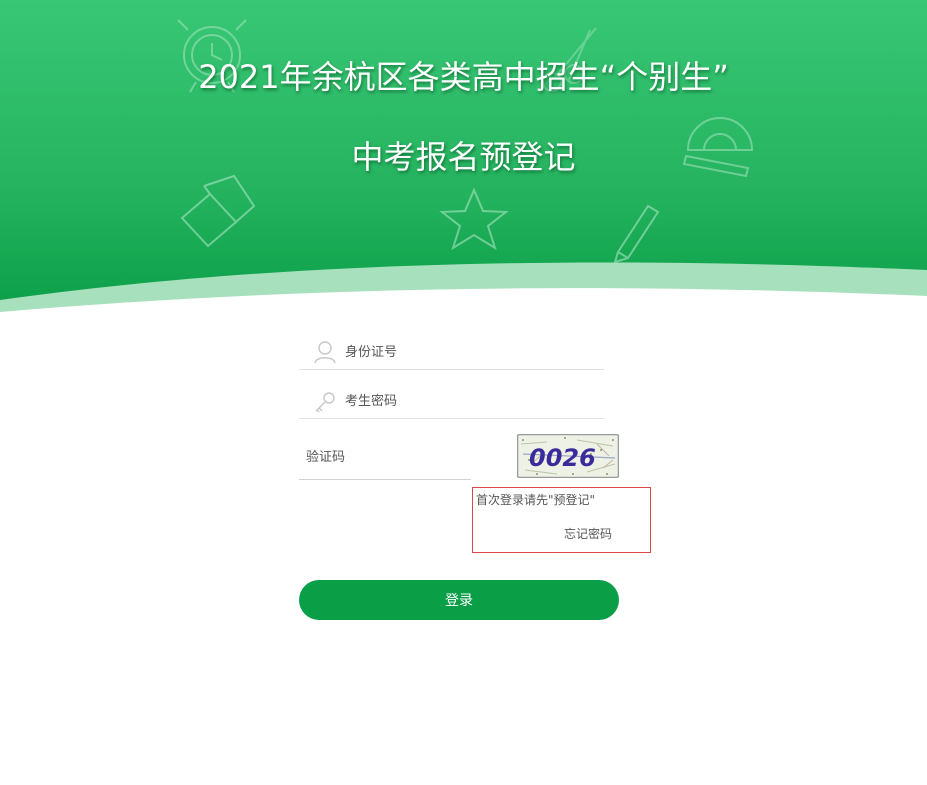 The width and height of the screenshot is (927, 785). I want to click on captcha-image: 0026, so click(568, 456).